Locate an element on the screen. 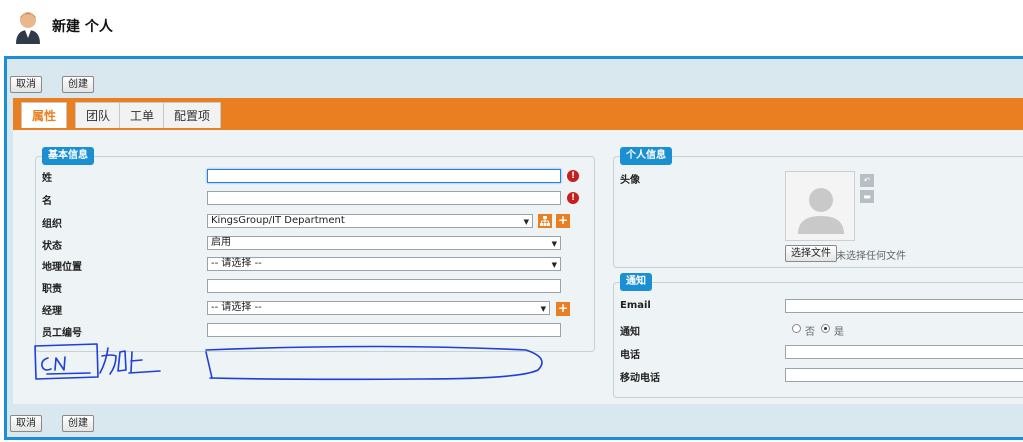  create-button-bottom: 创建 is located at coordinates (78, 423).